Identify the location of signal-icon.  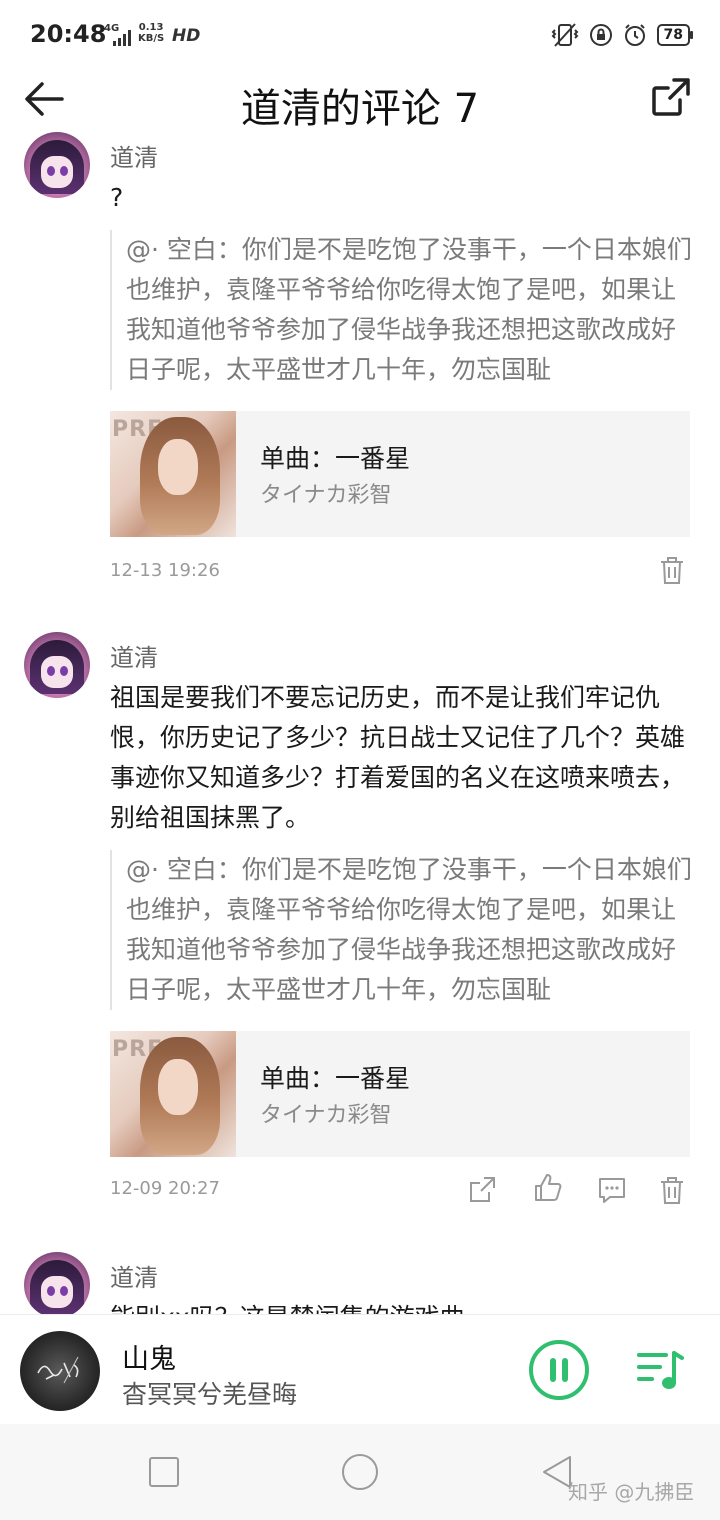
(122, 38).